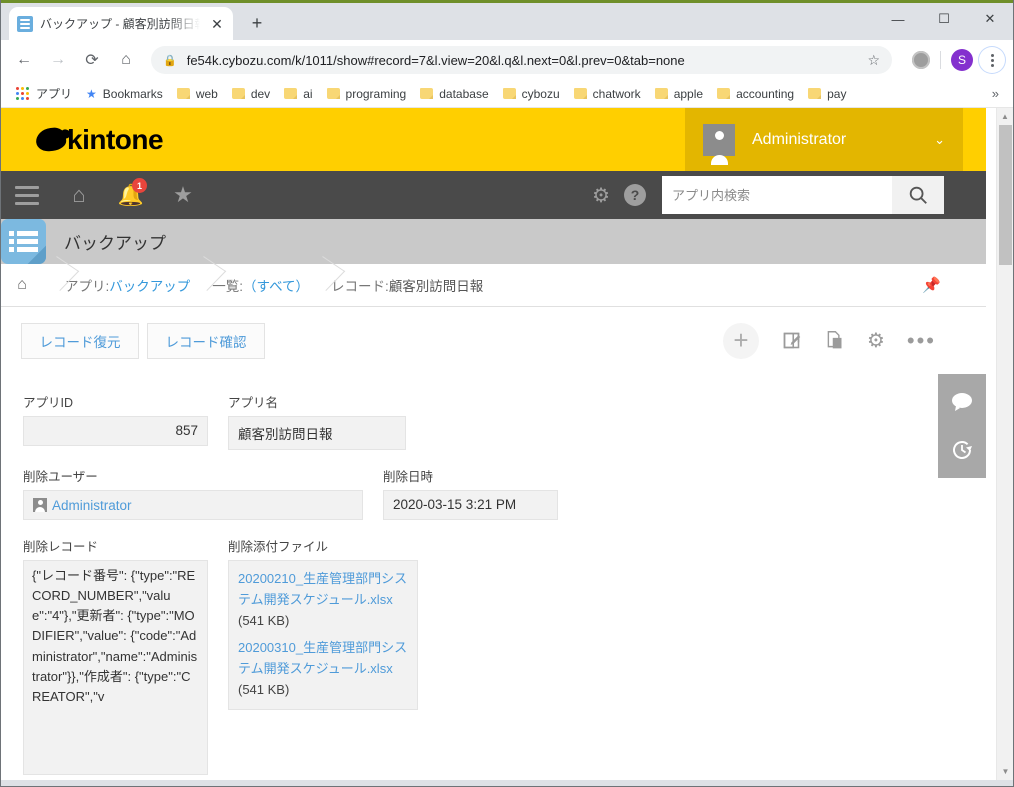 The width and height of the screenshot is (1014, 787). I want to click on reload-icon: ⟳, so click(92, 60).